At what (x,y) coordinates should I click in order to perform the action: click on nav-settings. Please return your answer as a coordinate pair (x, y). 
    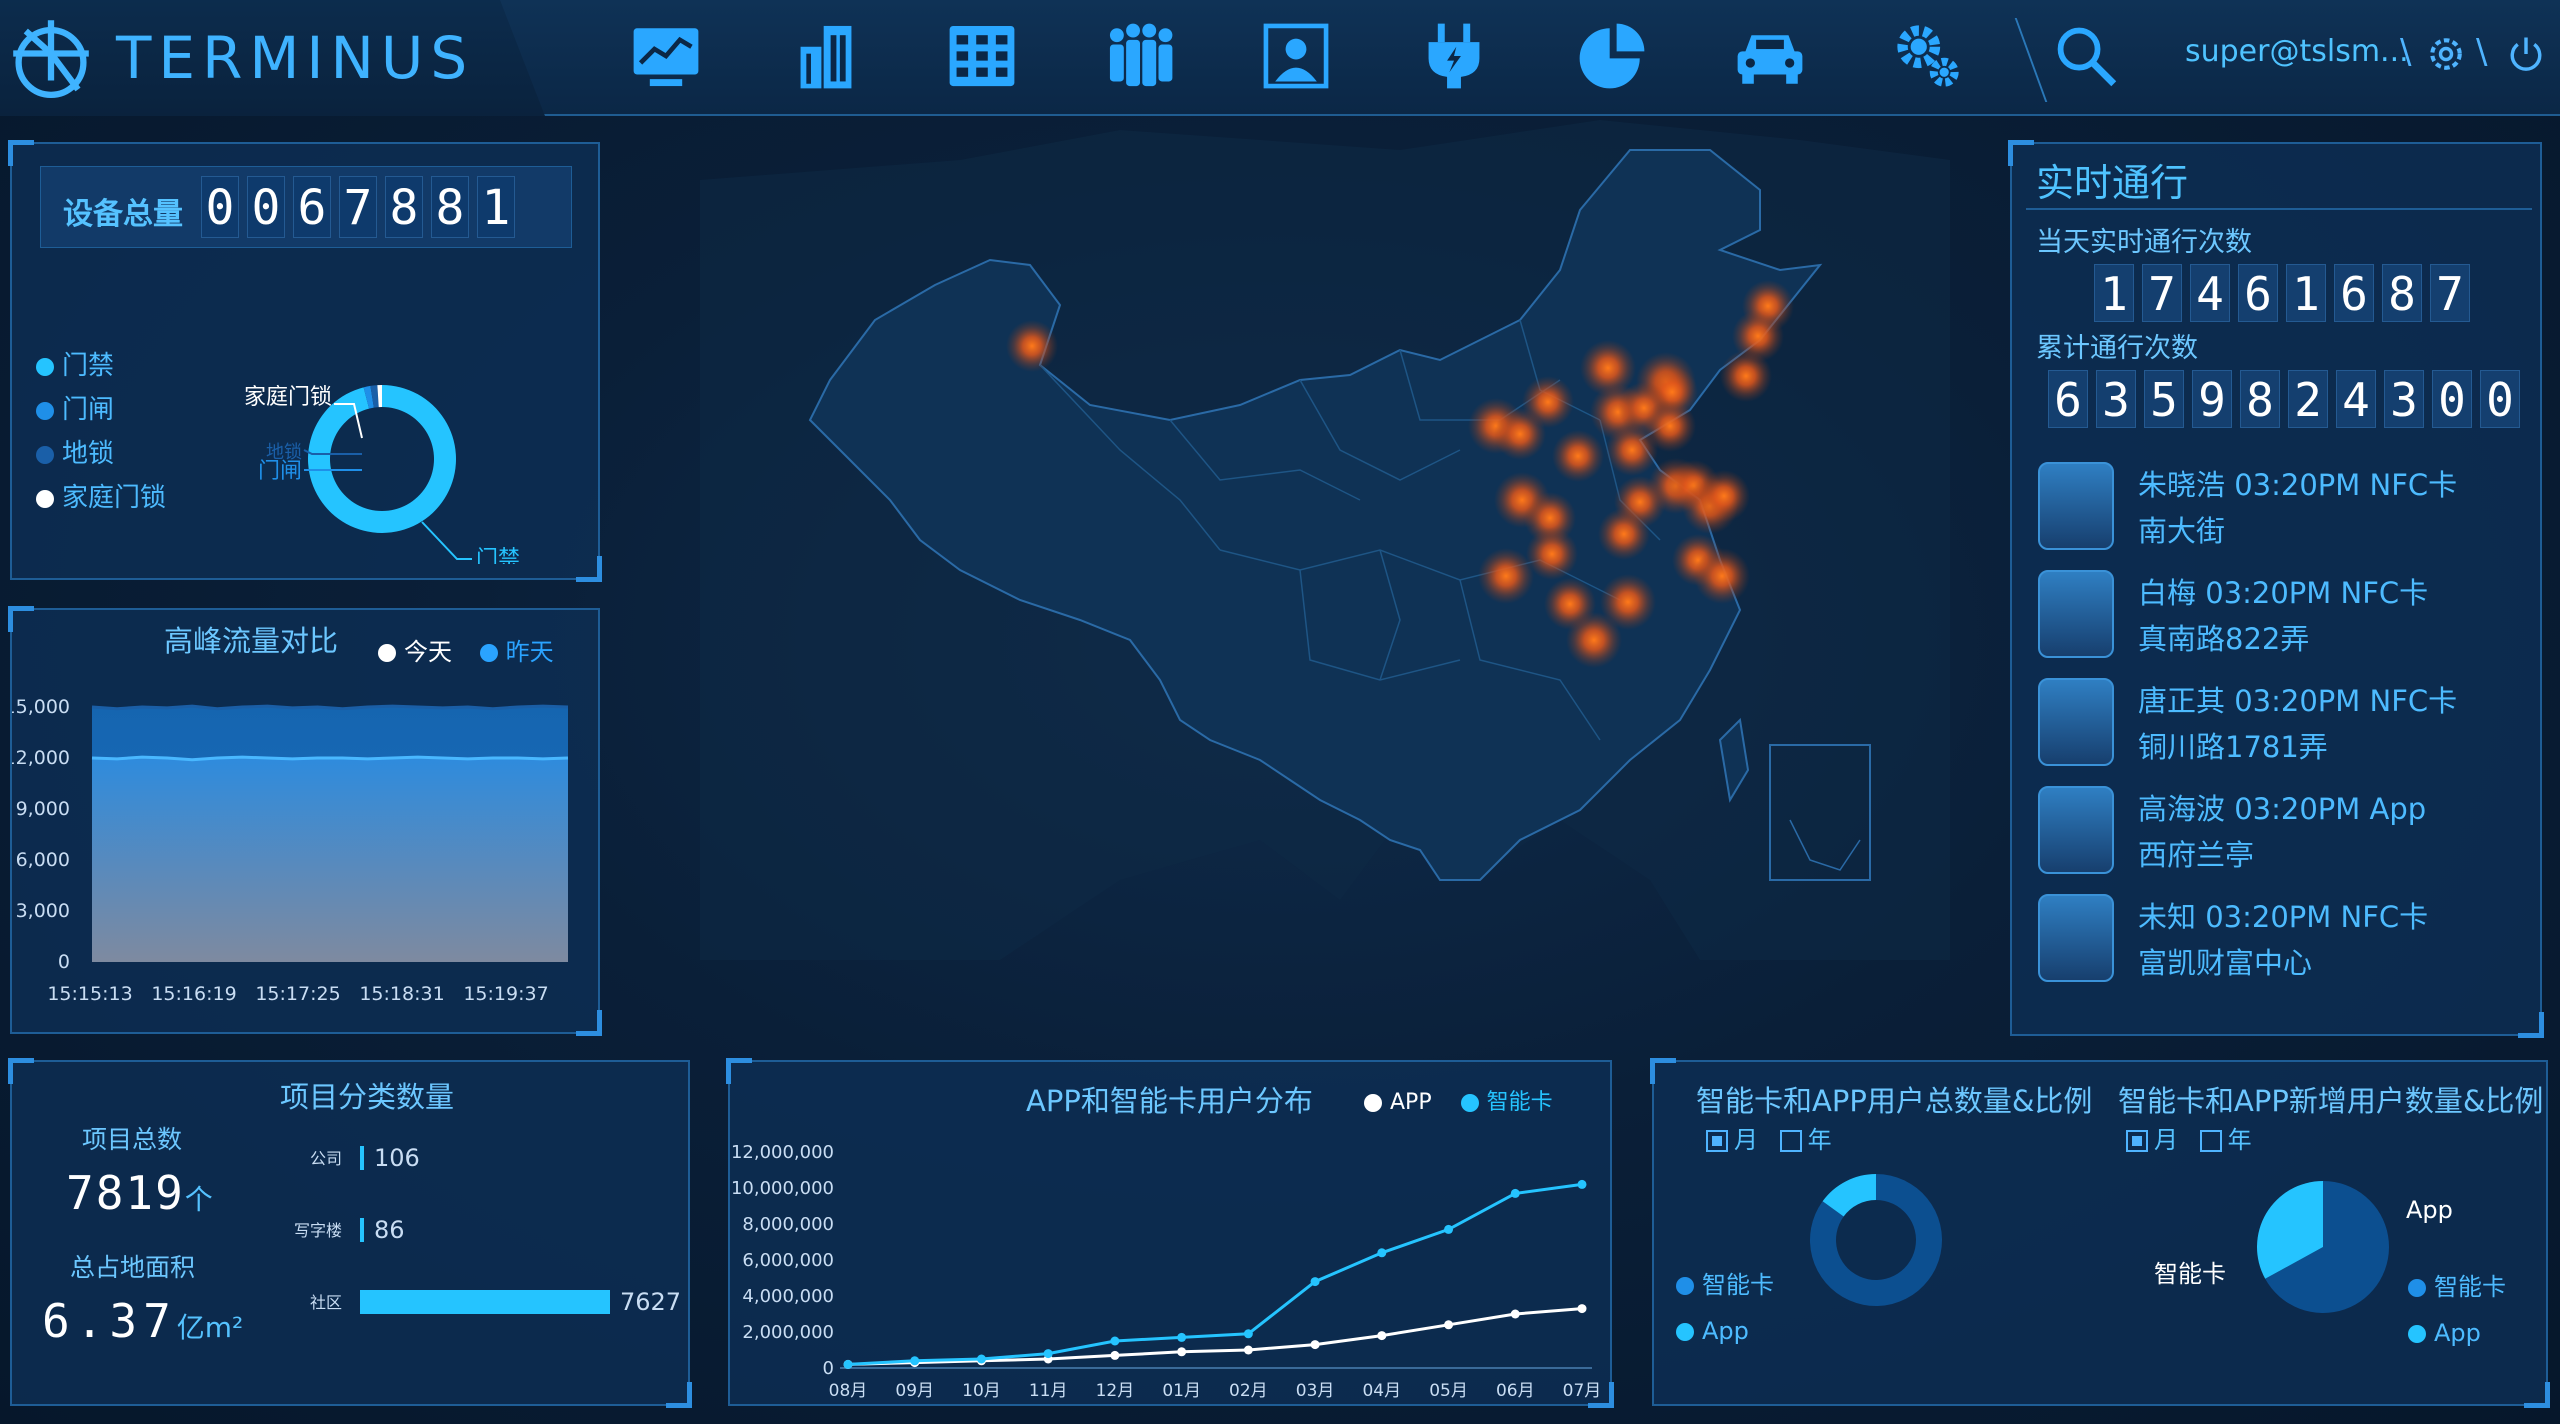
    Looking at the image, I should click on (1928, 56).